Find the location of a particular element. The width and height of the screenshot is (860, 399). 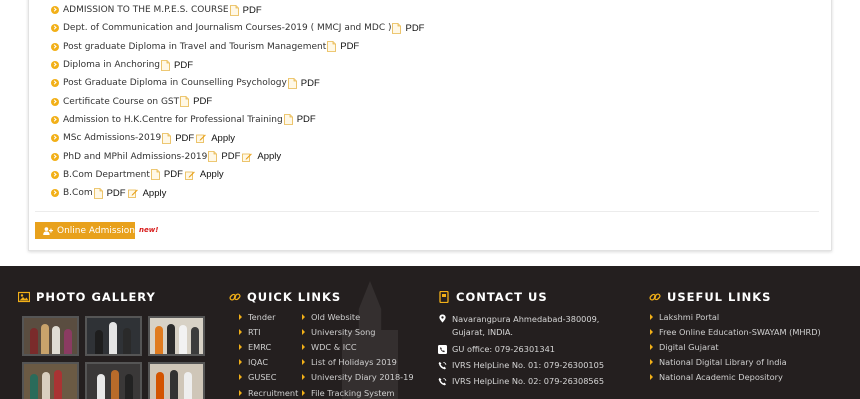

useful-link: Lakshmi Portal is located at coordinates (735, 316).